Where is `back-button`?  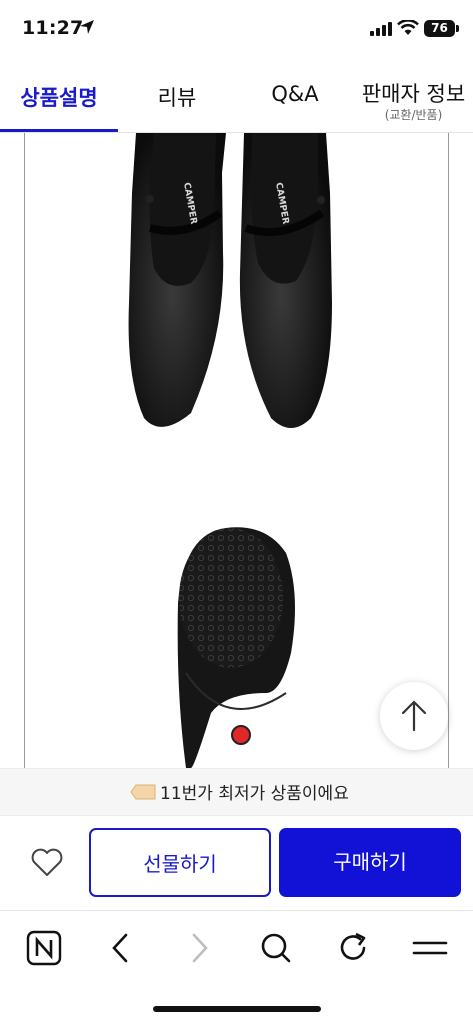
back-button is located at coordinates (120, 948).